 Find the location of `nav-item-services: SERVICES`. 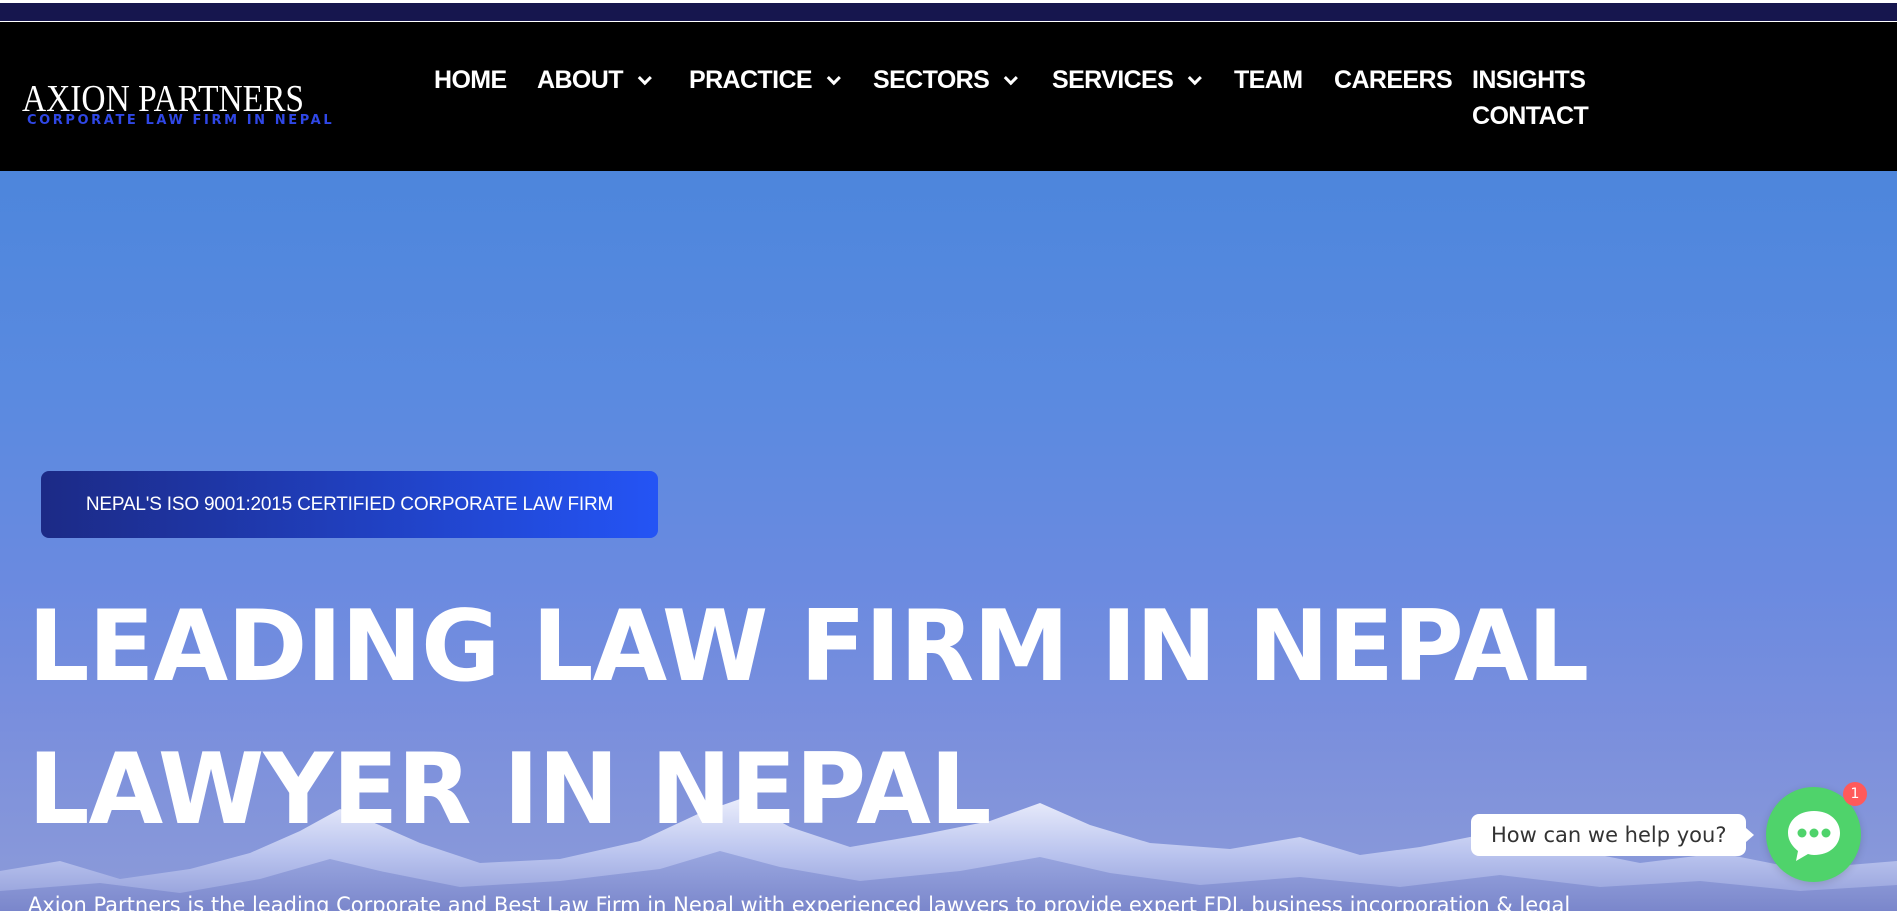

nav-item-services: SERVICES is located at coordinates (1127, 80).